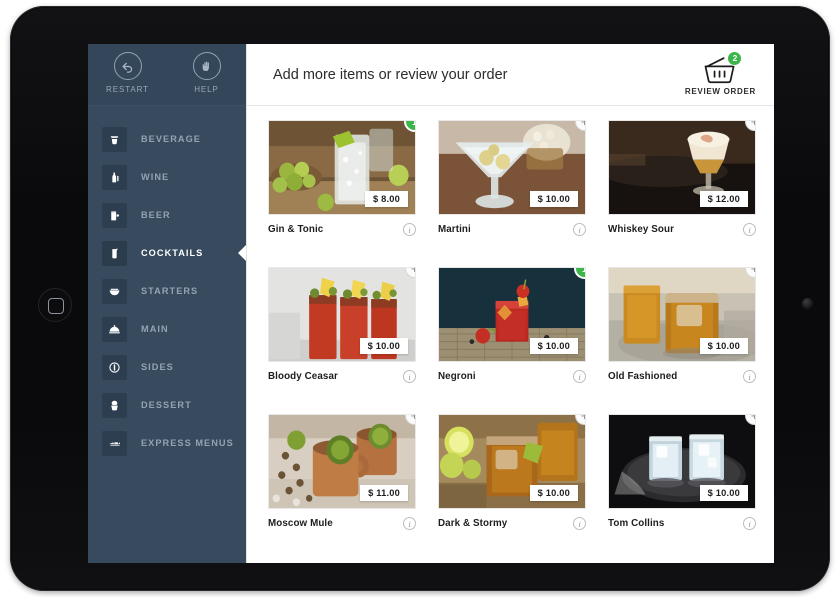 The width and height of the screenshot is (840, 597). I want to click on product-card: $ 10.00 + Dark & Stormy i, so click(512, 483).